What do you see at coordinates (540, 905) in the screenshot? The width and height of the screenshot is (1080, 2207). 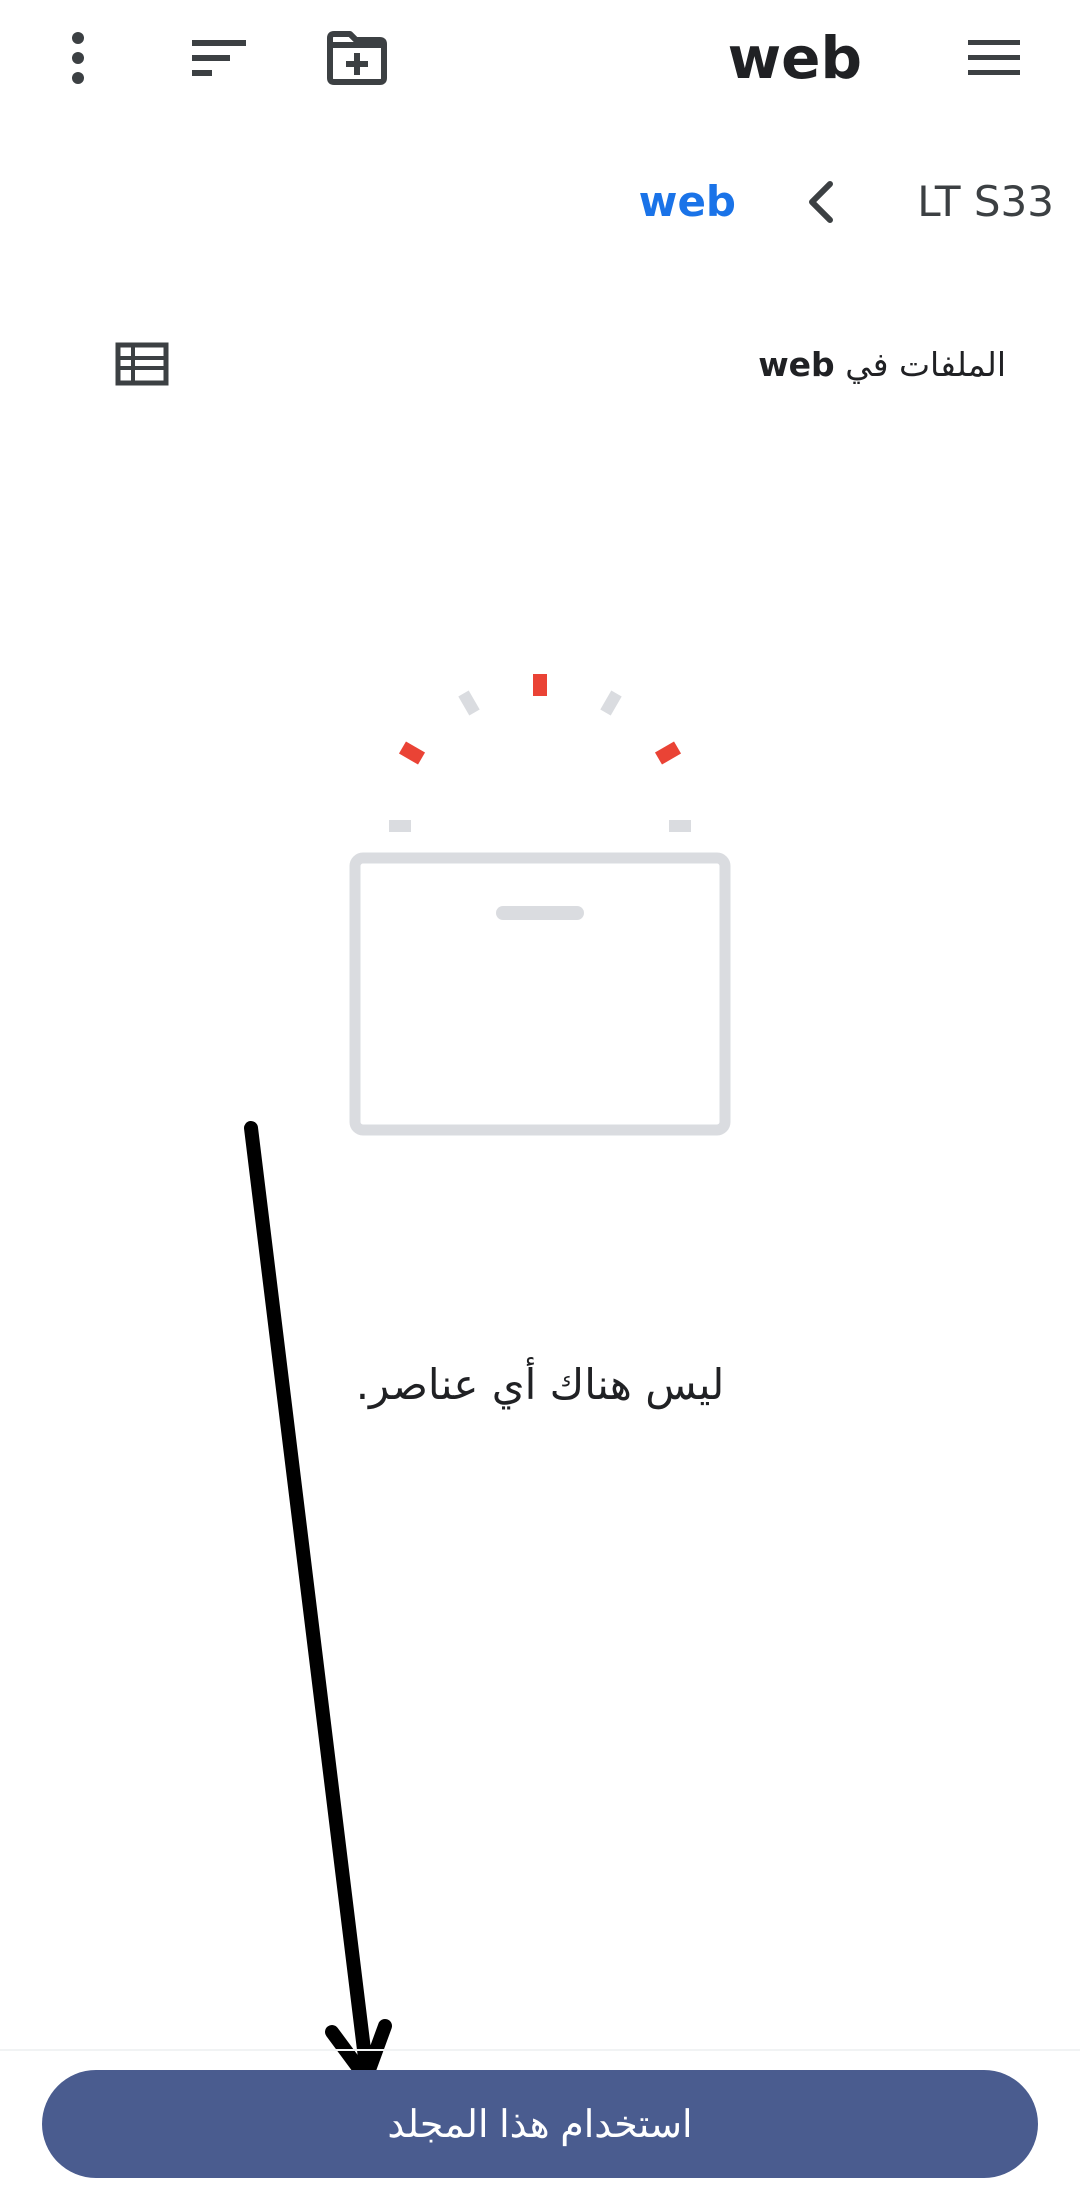 I see `empty-folder-illustration` at bounding box center [540, 905].